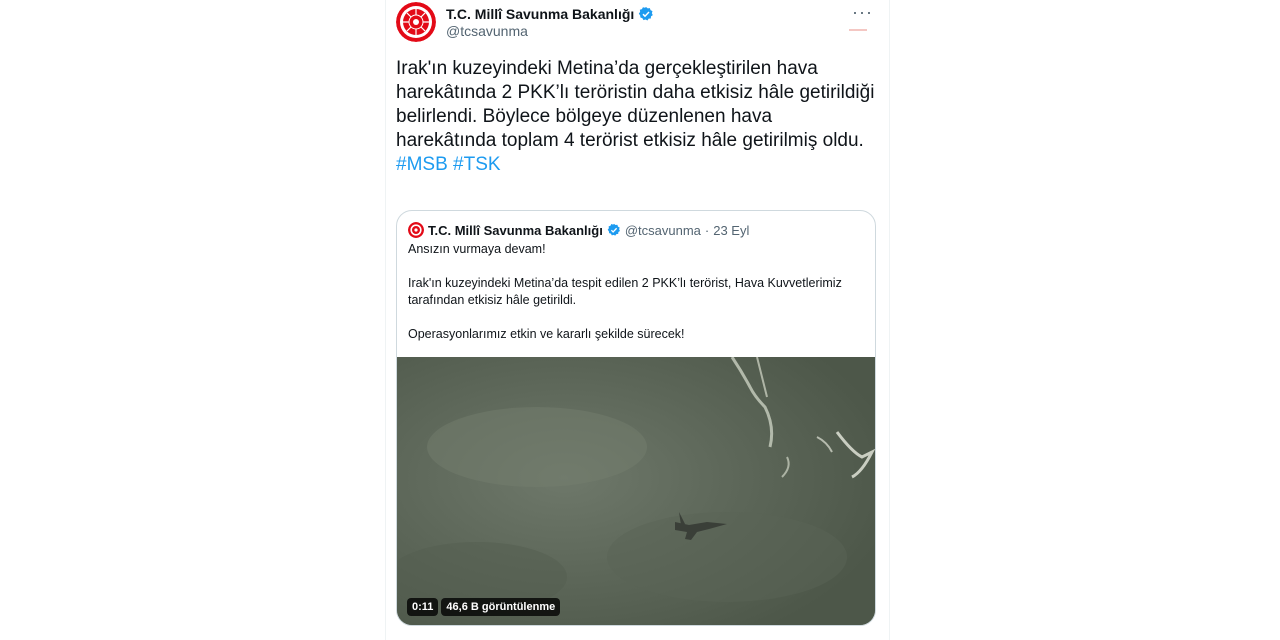 This screenshot has height=640, width=1280. What do you see at coordinates (477, 164) in the screenshot?
I see `hashtag-link: #TSK` at bounding box center [477, 164].